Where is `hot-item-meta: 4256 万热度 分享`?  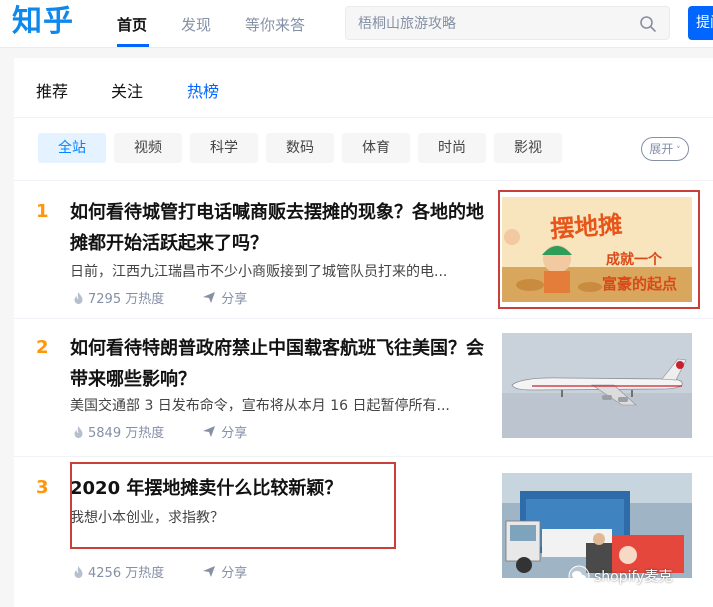 hot-item-meta: 4256 万热度 分享 is located at coordinates (159, 571).